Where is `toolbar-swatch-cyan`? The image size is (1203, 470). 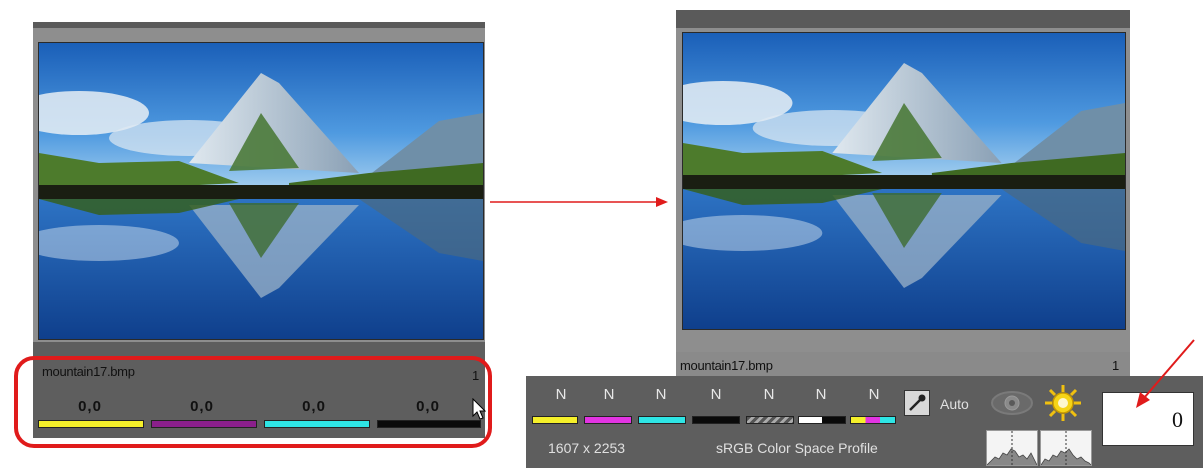
toolbar-swatch-cyan is located at coordinates (662, 420).